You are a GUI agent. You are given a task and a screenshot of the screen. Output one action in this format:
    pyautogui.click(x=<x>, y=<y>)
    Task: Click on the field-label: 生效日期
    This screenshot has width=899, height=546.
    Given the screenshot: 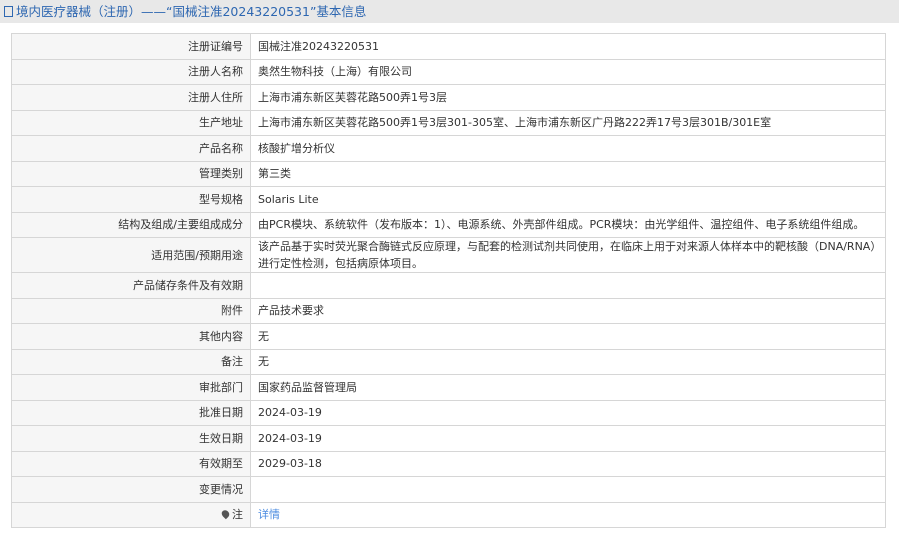 What is the action you would take?
    pyautogui.click(x=131, y=438)
    